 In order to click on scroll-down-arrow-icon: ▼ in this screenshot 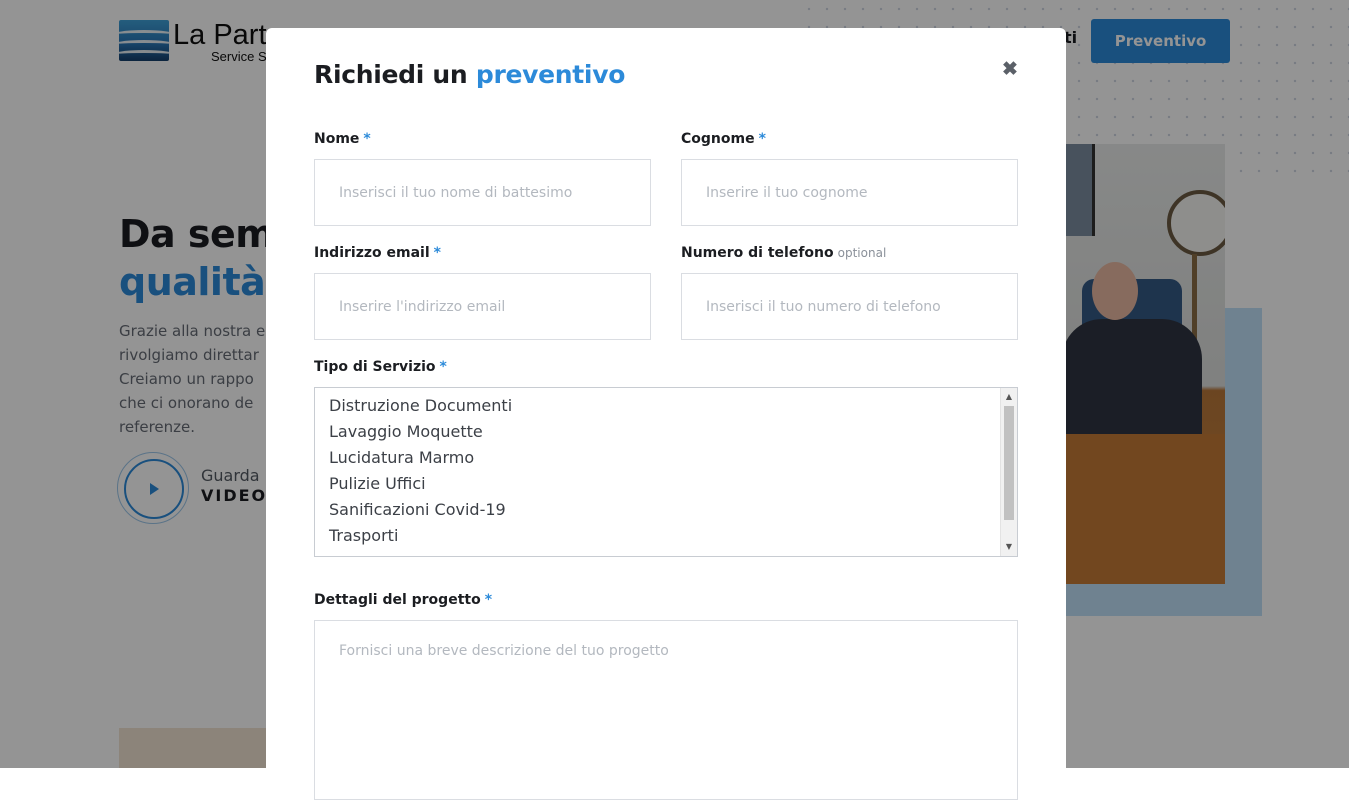, I will do `click(1009, 547)`.